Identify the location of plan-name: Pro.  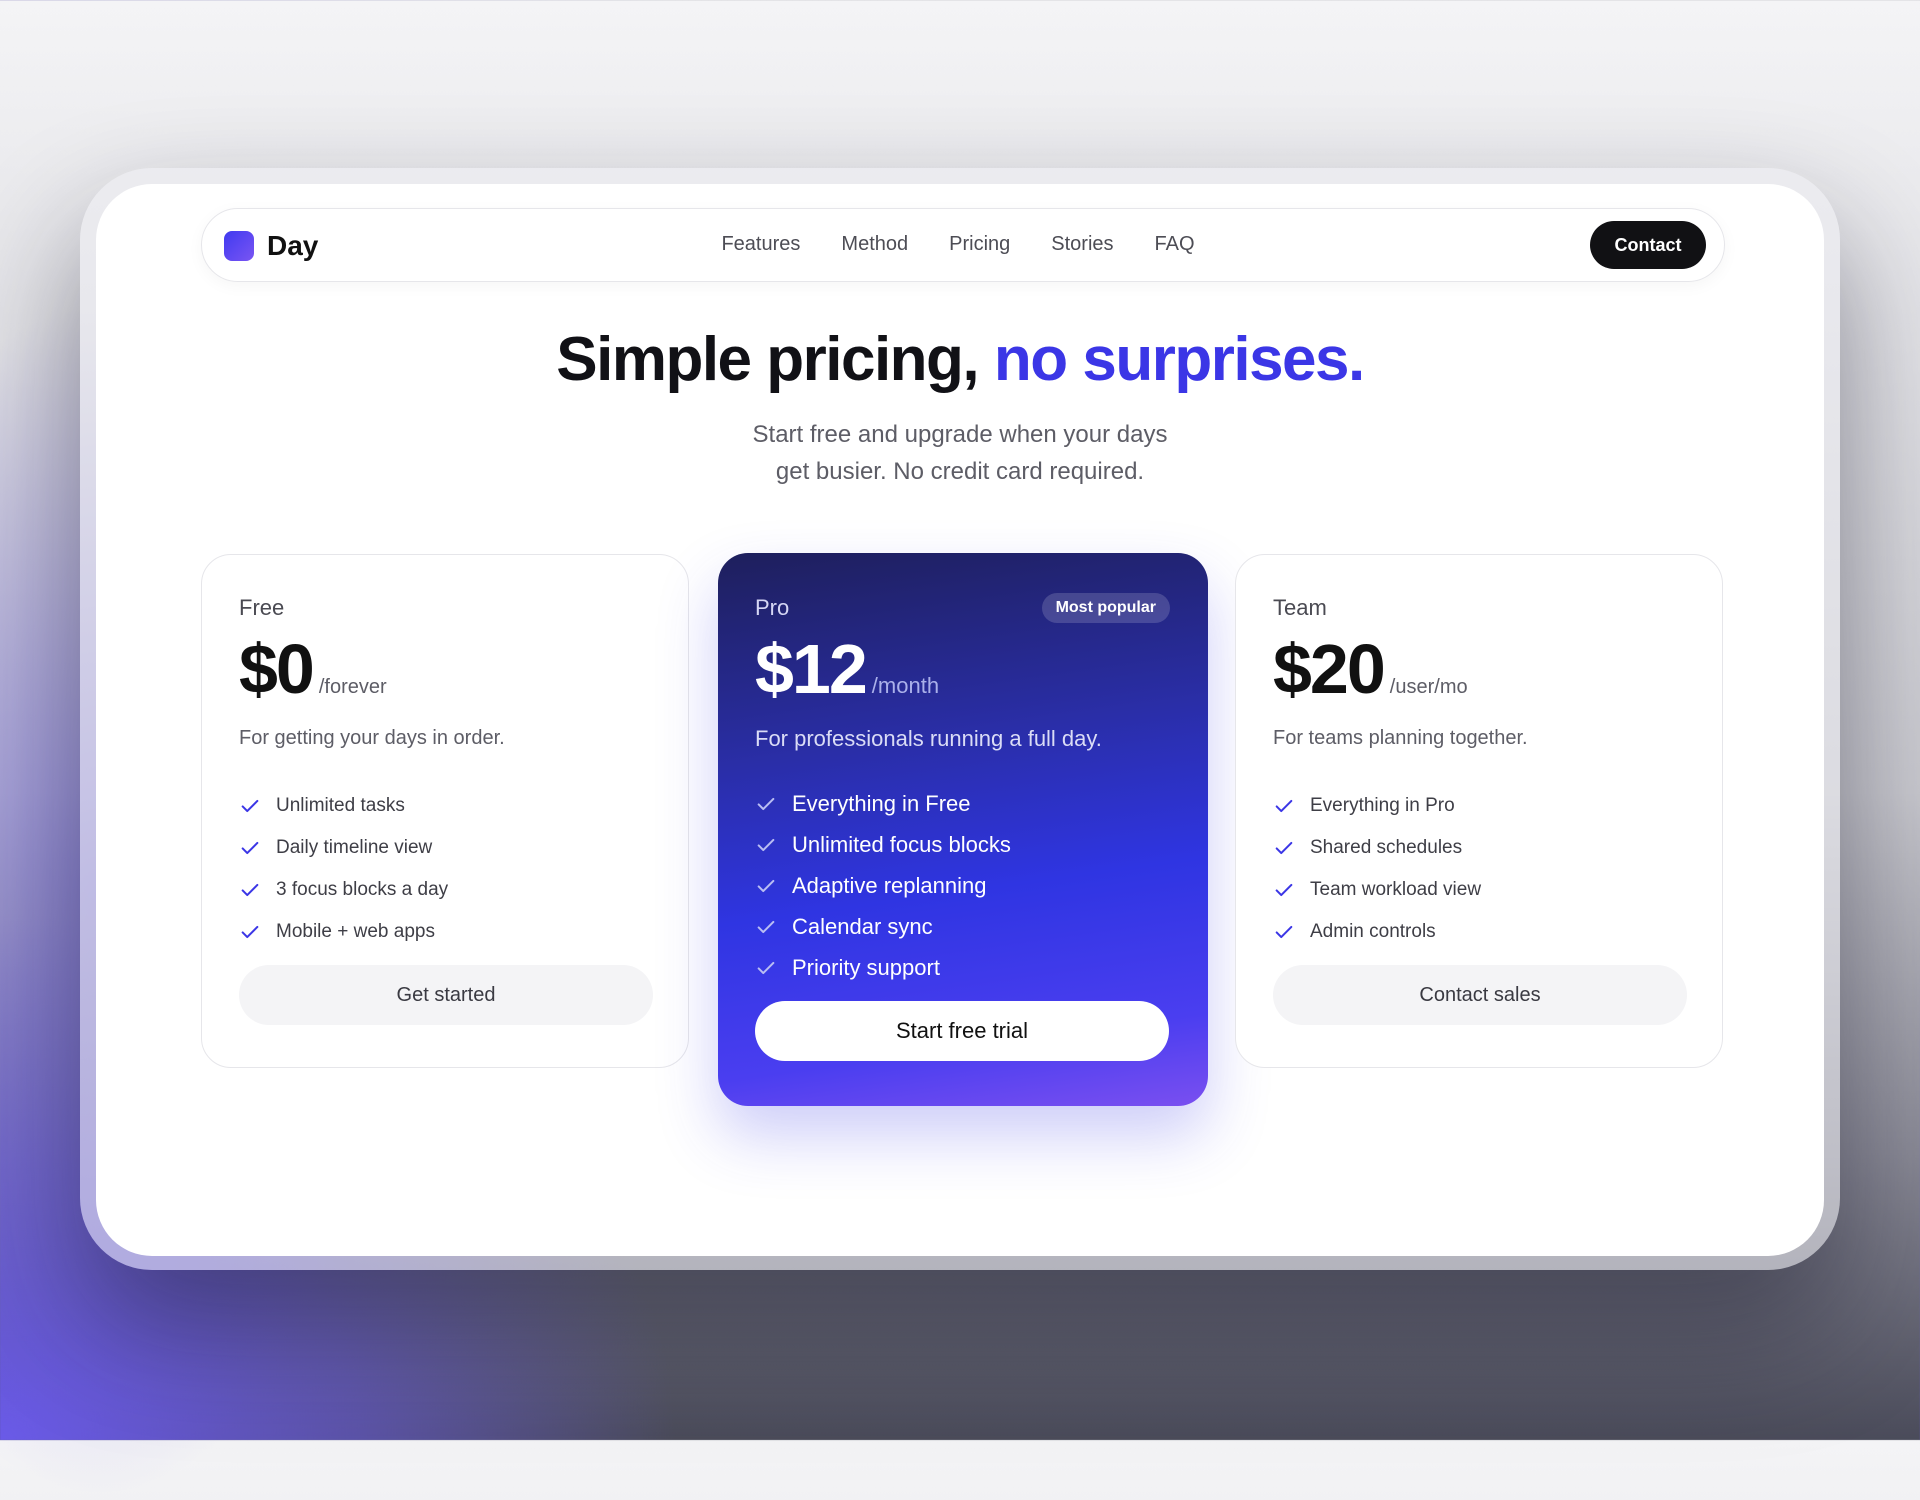
(772, 607).